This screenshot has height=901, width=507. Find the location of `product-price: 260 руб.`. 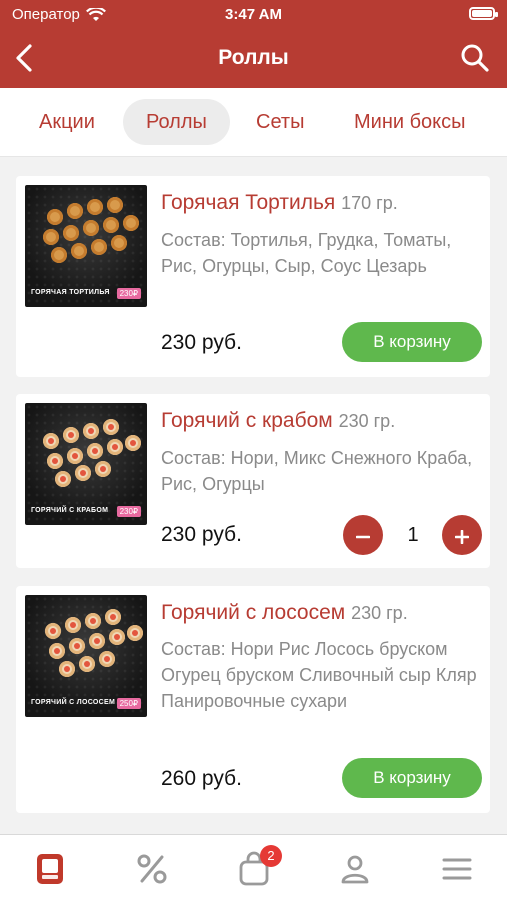

product-price: 260 руб. is located at coordinates (201, 778).